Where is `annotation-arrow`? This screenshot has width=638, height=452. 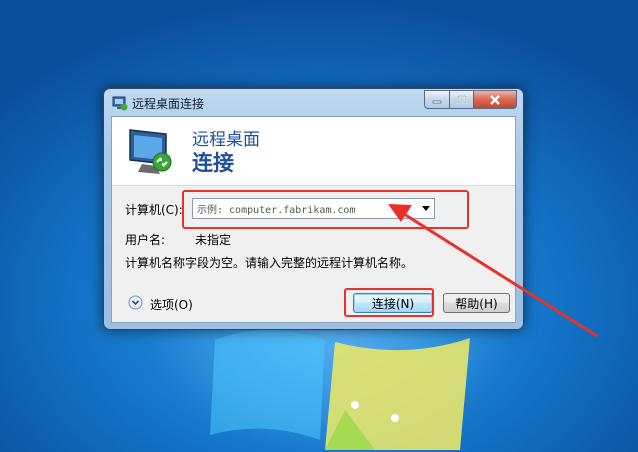 annotation-arrow is located at coordinates (500, 275).